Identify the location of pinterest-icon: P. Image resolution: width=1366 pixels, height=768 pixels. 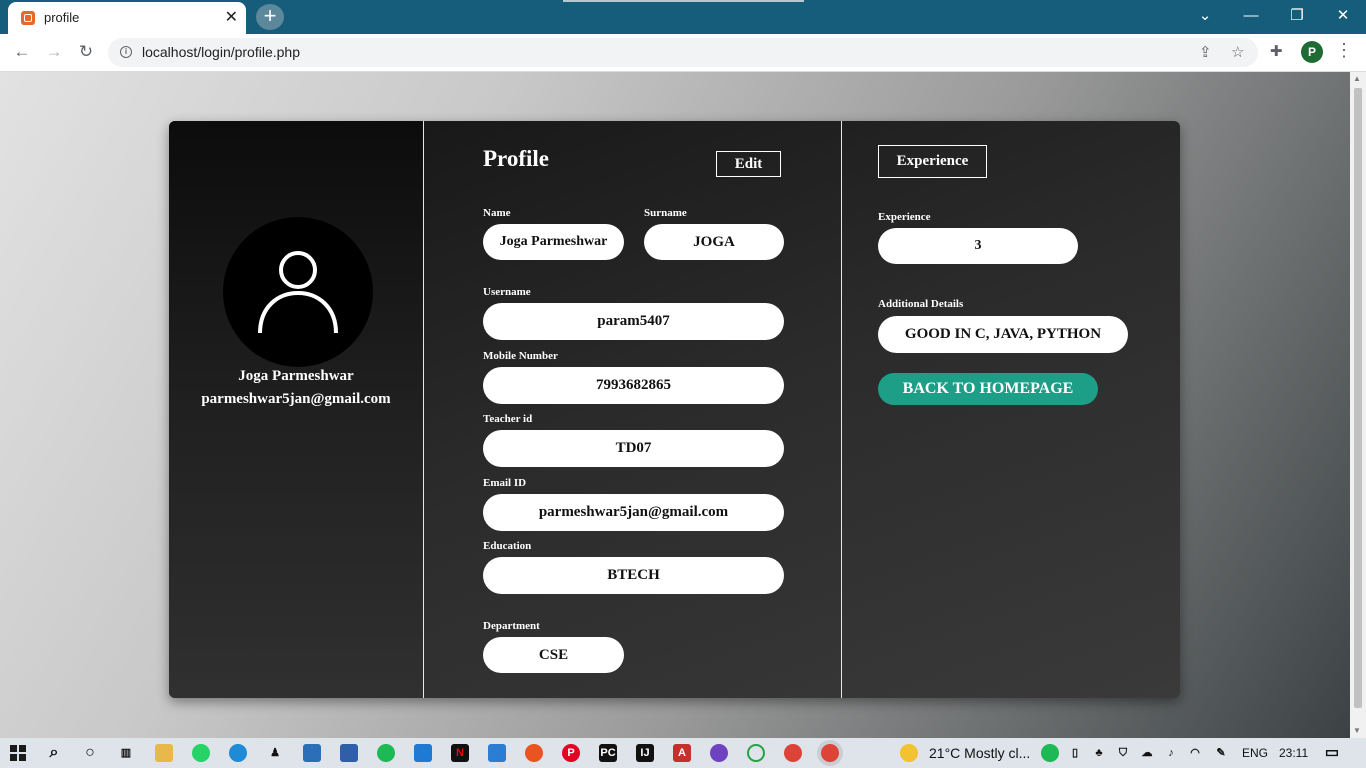
(571, 753).